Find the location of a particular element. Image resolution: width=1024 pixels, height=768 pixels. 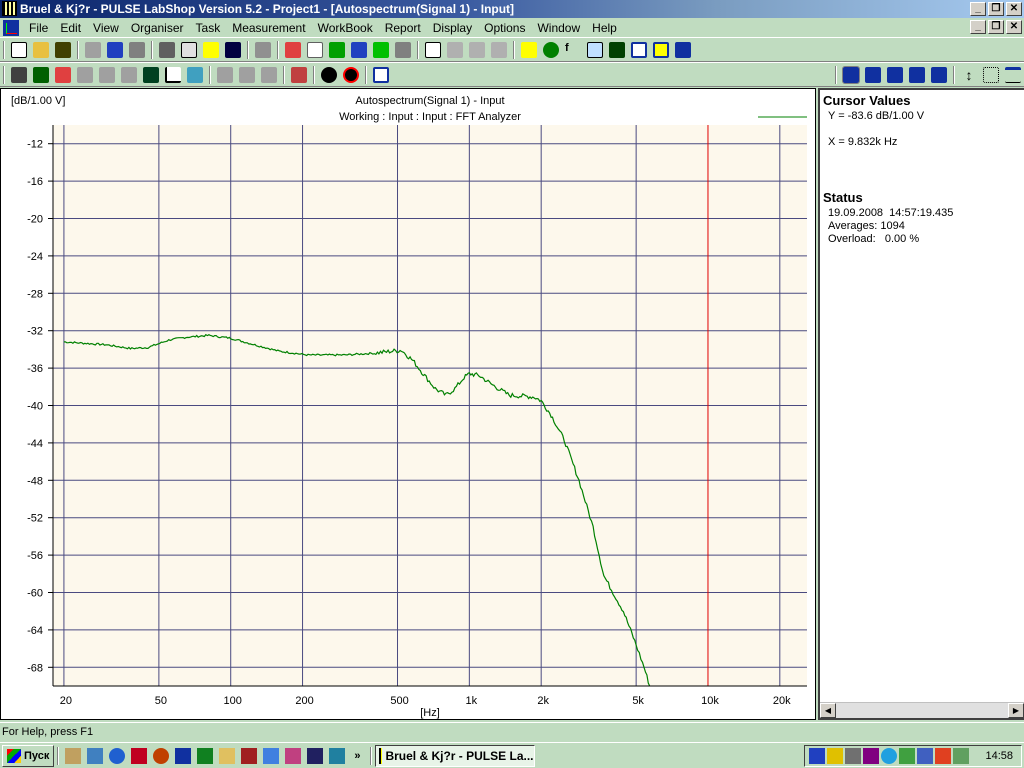

quicklaunch-more-chevron: » is located at coordinates (357, 756).